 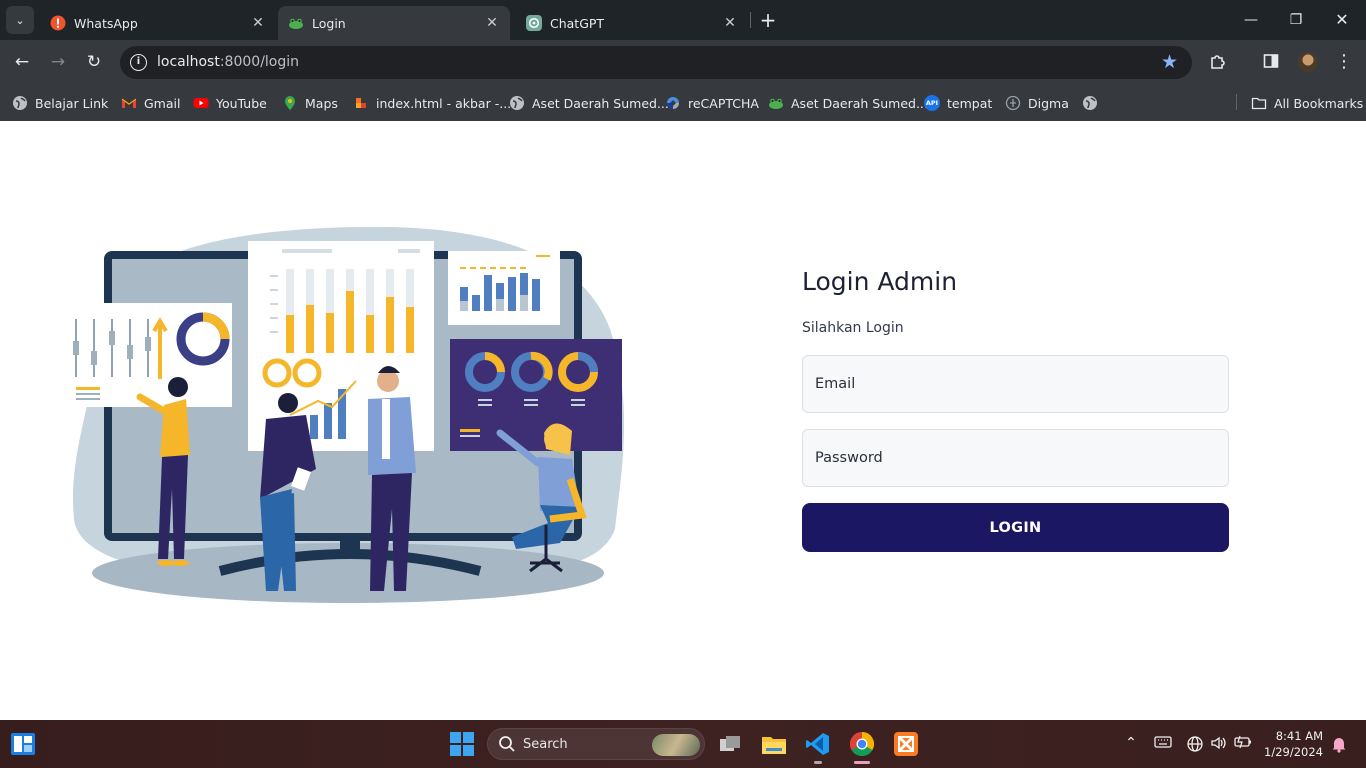 I want to click on address-bar: i localhost:8000/login ★, so click(x=656, y=62).